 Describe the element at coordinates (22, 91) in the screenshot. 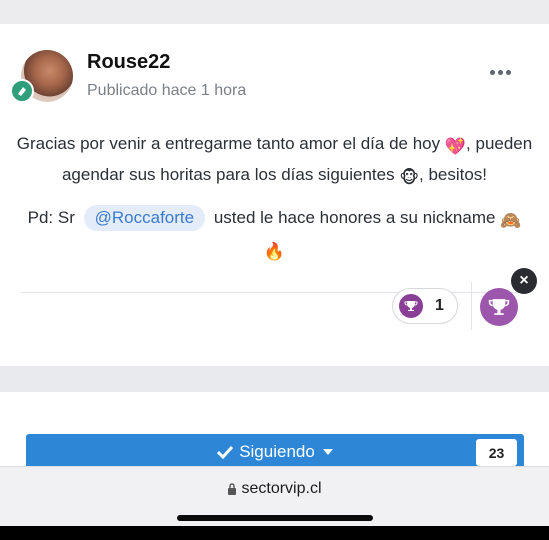

I see `verified-badge-icon` at that location.